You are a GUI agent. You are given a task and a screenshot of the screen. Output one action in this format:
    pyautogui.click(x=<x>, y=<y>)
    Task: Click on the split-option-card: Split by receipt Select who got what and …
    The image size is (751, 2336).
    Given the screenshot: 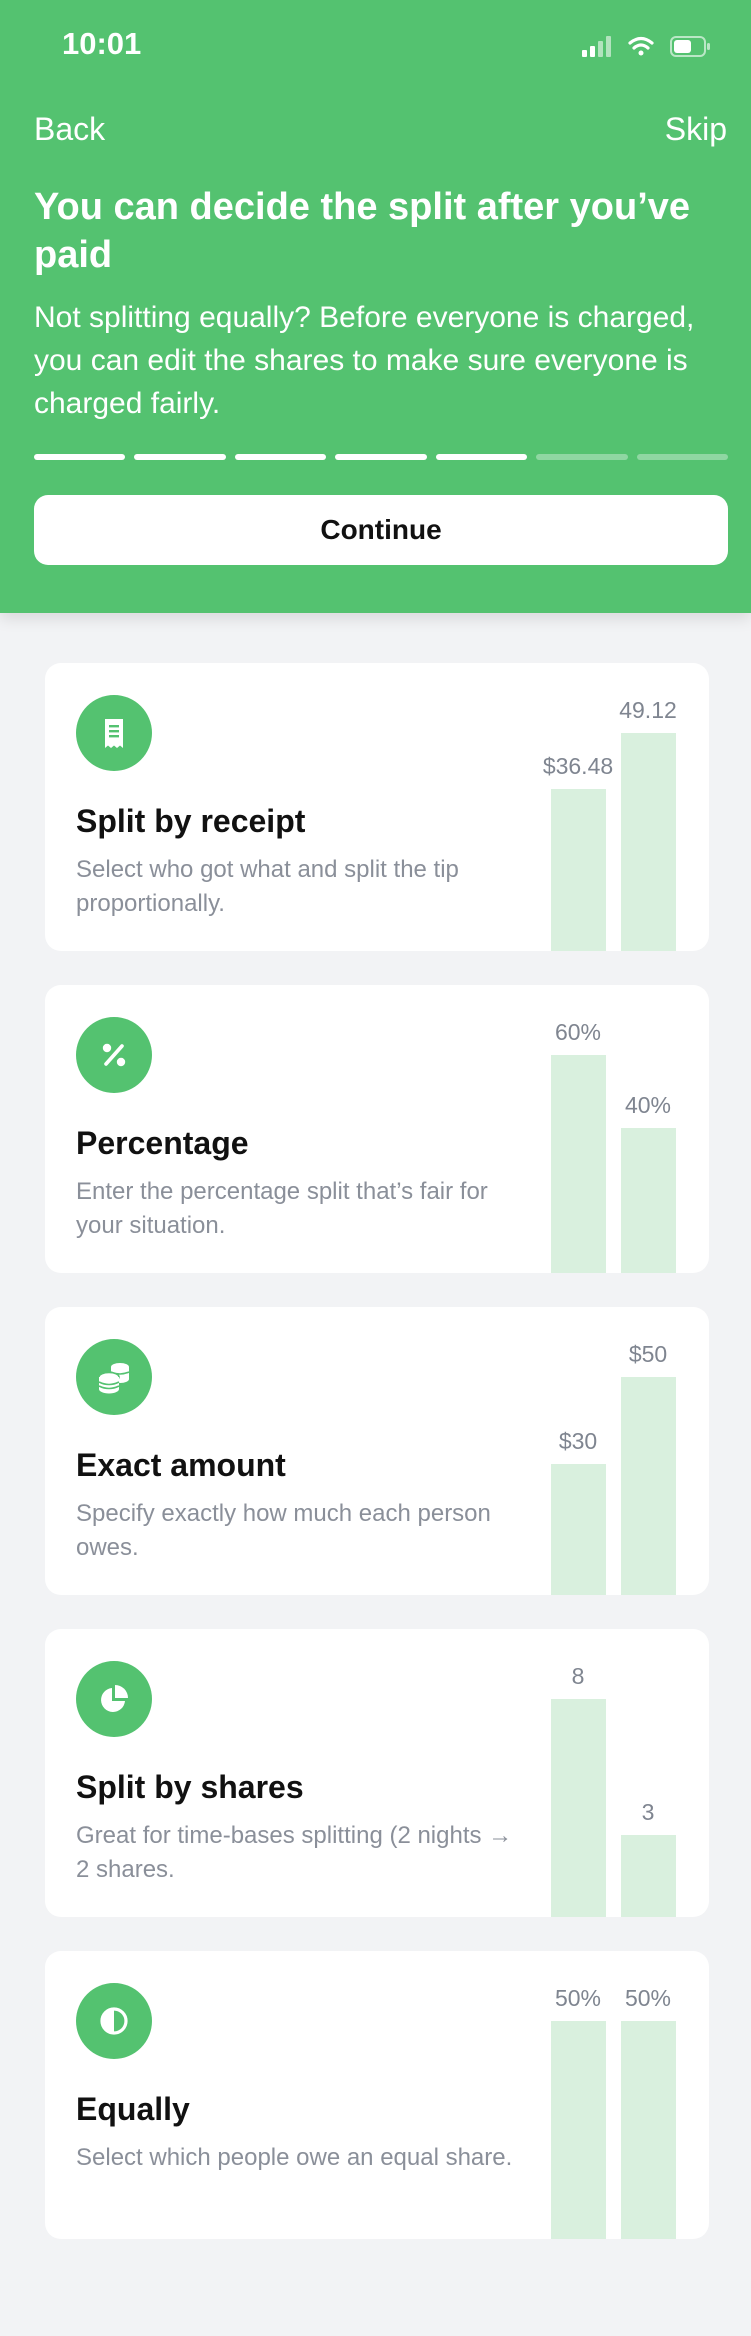 What is the action you would take?
    pyautogui.click(x=377, y=807)
    